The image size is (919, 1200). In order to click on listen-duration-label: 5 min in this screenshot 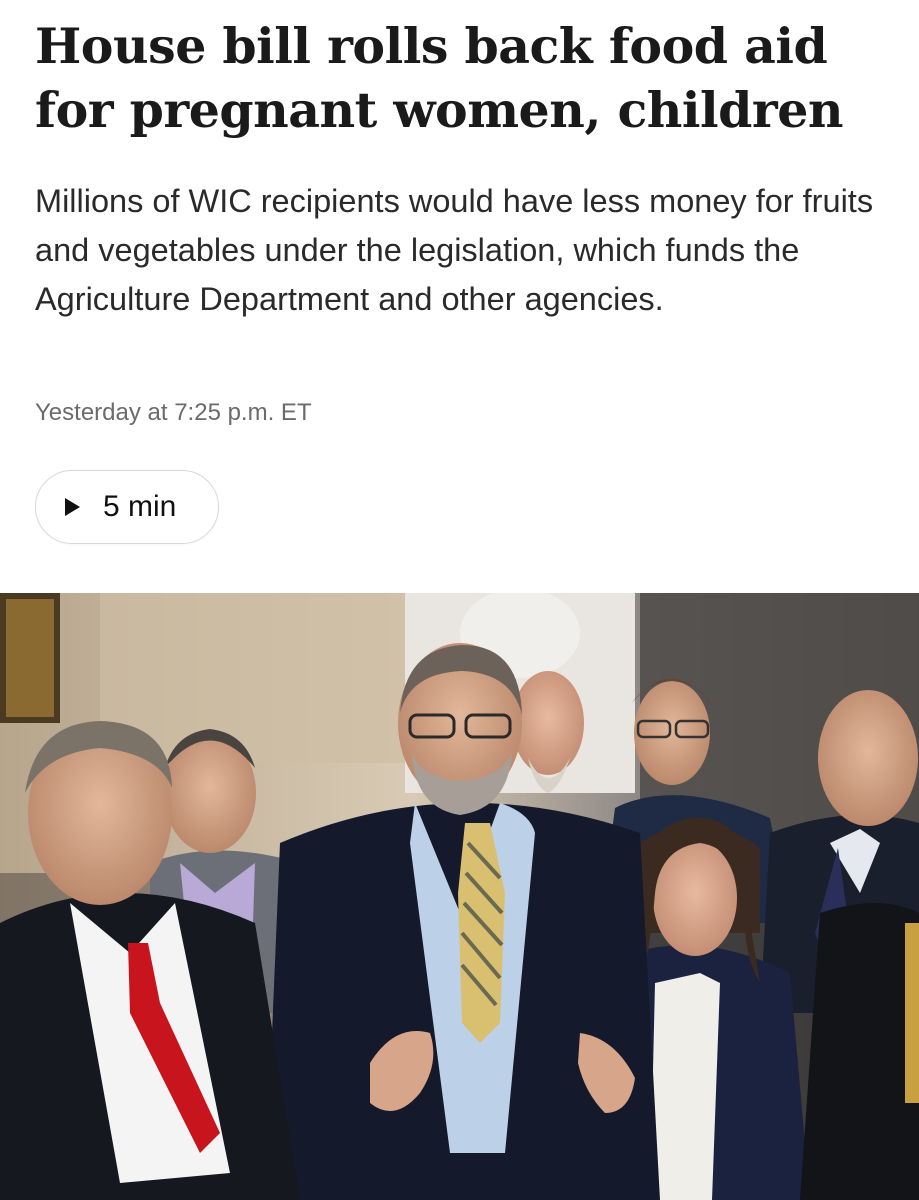, I will do `click(140, 506)`.